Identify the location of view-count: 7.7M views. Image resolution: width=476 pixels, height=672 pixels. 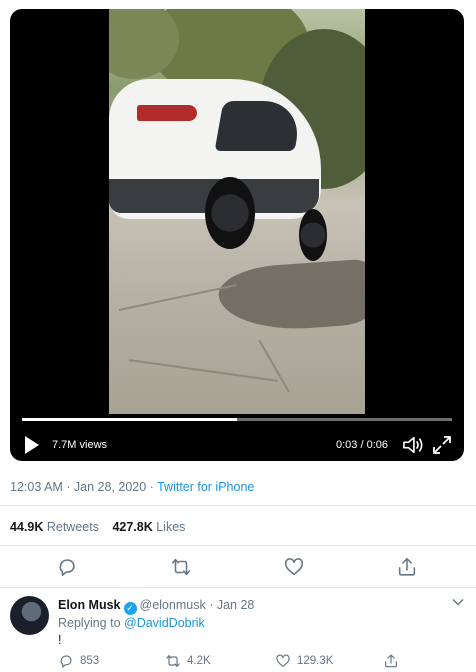
(80, 445).